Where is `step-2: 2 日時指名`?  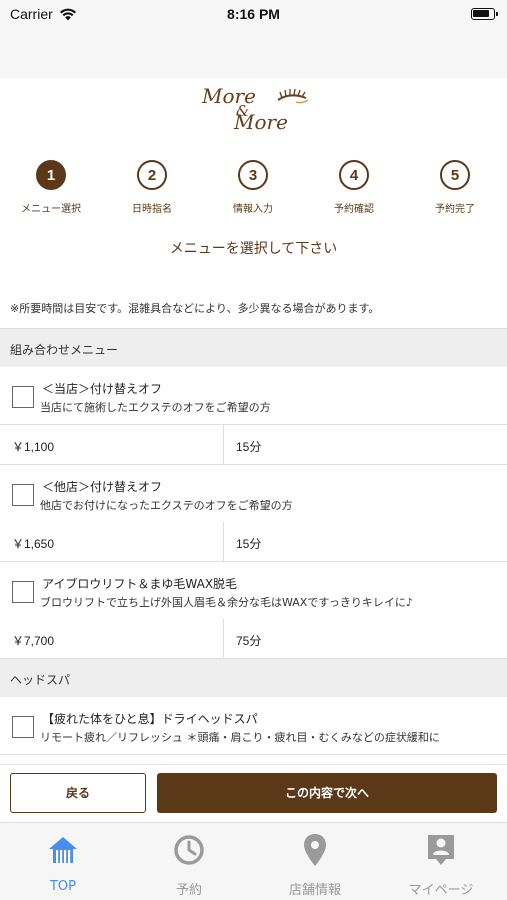 step-2: 2 日時指名 is located at coordinates (152, 187).